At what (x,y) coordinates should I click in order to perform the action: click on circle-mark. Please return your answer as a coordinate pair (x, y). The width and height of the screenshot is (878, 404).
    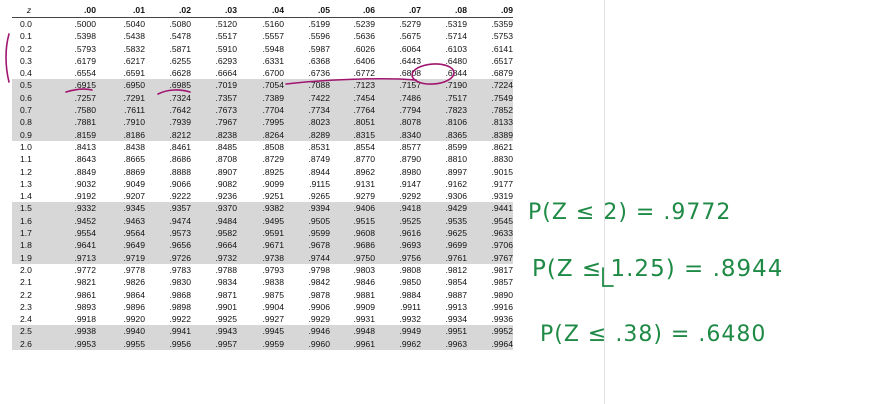
    Looking at the image, I should click on (433, 74).